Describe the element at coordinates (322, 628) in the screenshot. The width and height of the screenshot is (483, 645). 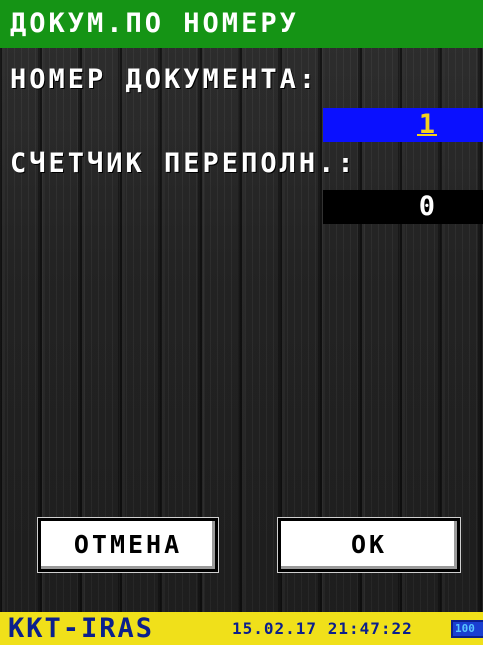
I see `status-datetime: 15.02.17 21:47:22` at that location.